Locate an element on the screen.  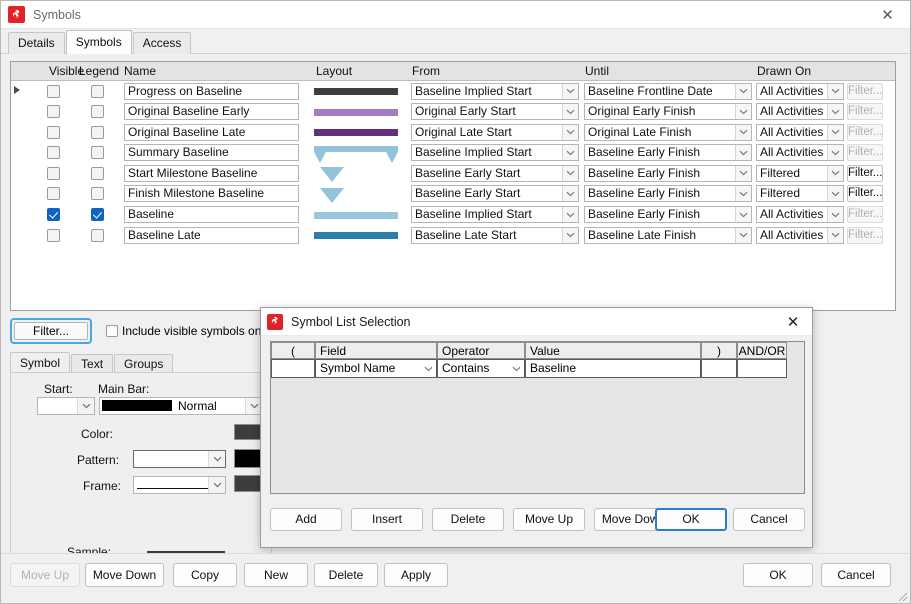
modal-delete-button: Delete is located at coordinates (468, 519).